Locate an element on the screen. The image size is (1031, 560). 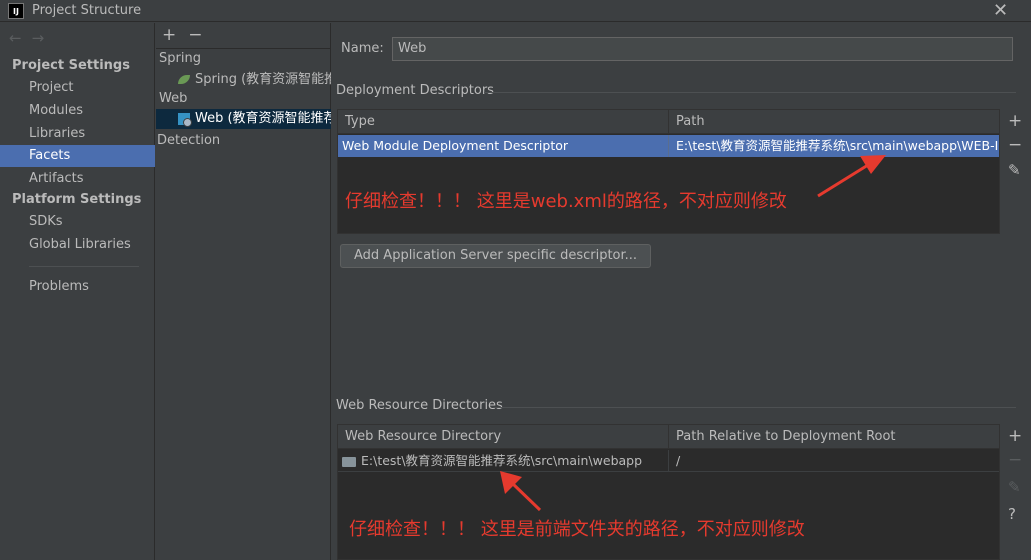
folder-icon is located at coordinates (349, 461).